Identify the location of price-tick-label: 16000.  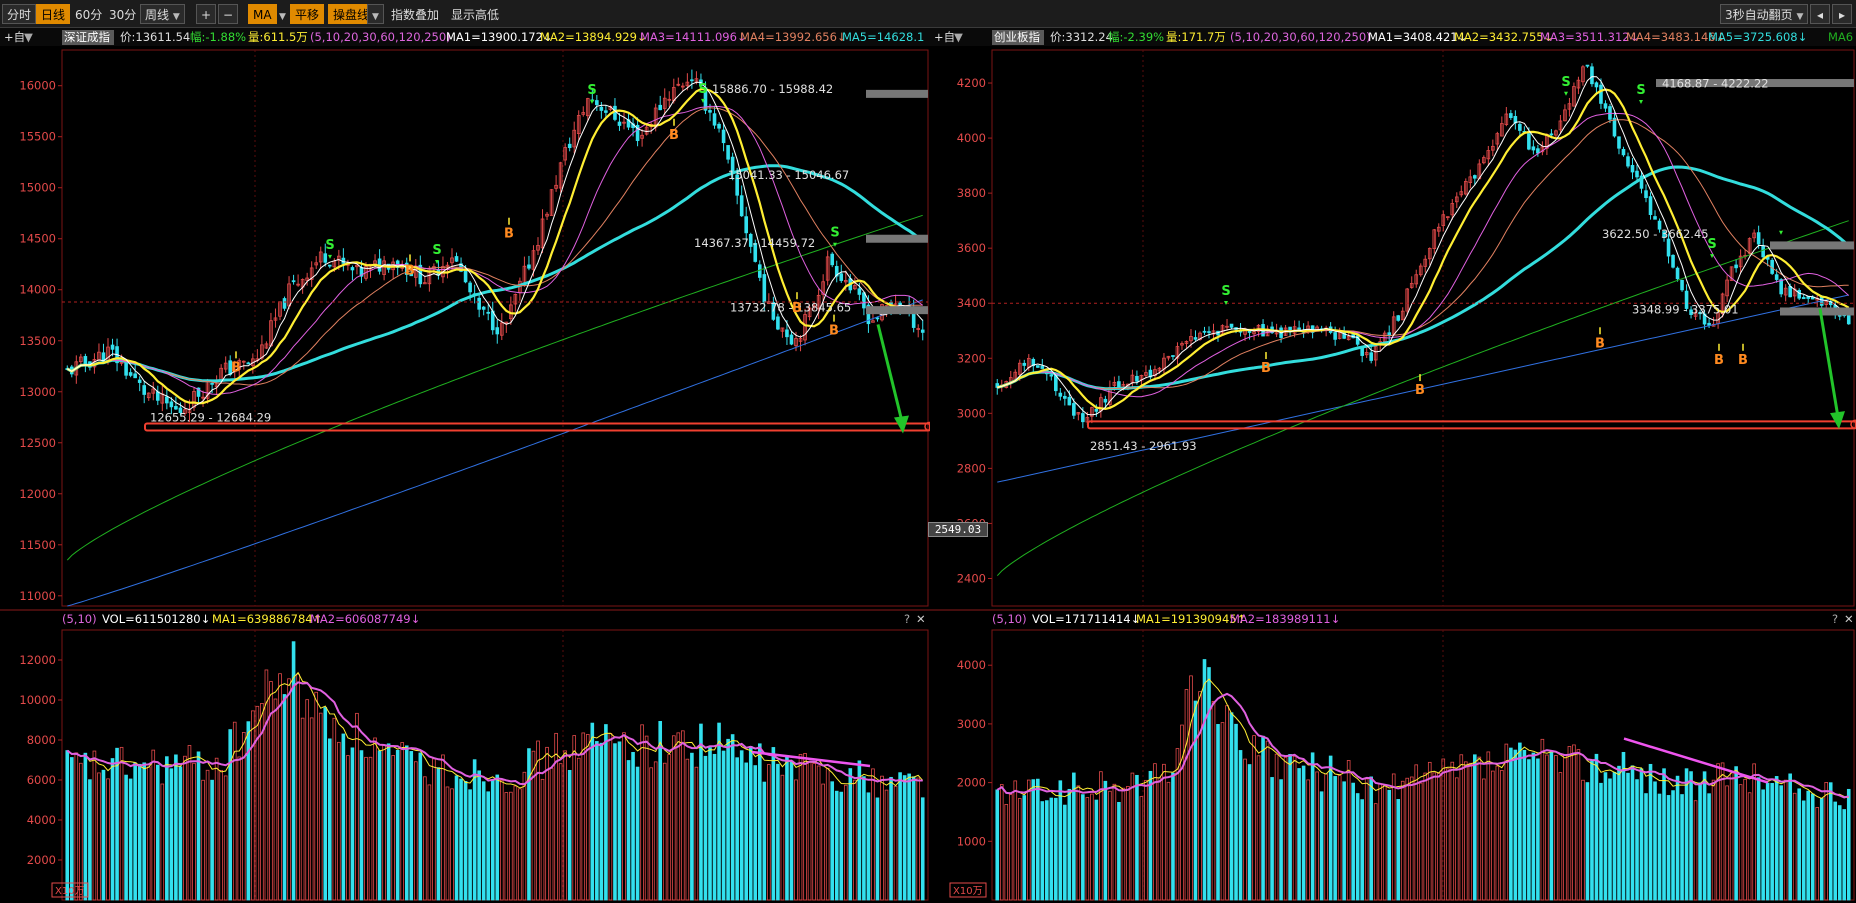
(37, 86).